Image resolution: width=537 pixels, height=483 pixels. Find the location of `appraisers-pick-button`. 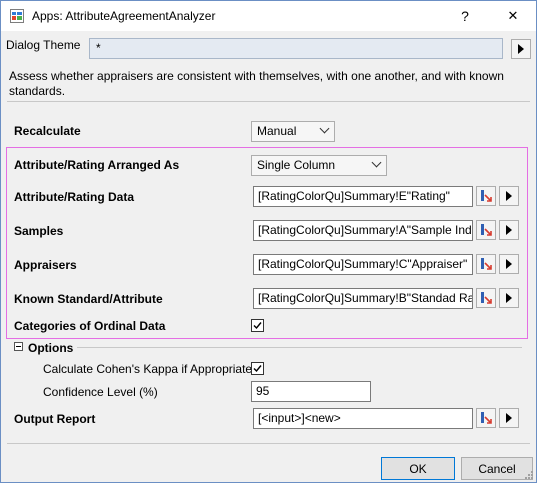

appraisers-pick-button is located at coordinates (486, 264).